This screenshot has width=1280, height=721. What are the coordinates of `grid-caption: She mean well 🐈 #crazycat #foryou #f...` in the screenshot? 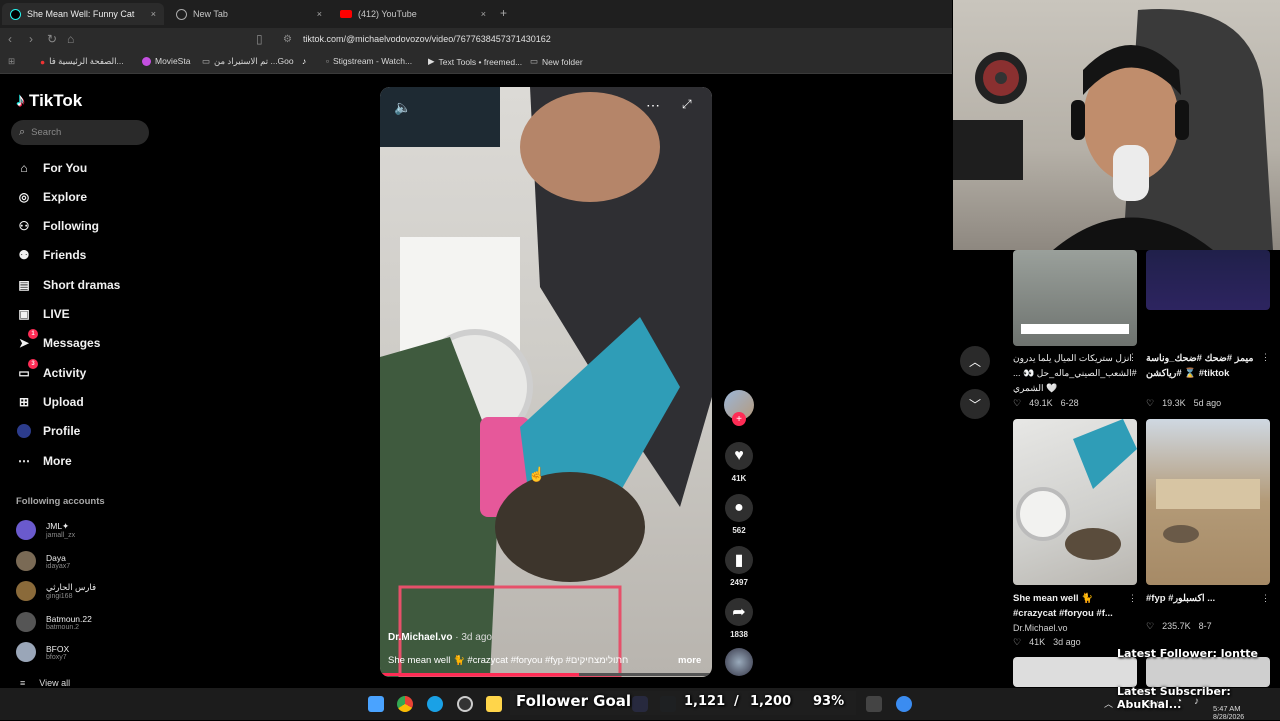 It's located at (1075, 606).